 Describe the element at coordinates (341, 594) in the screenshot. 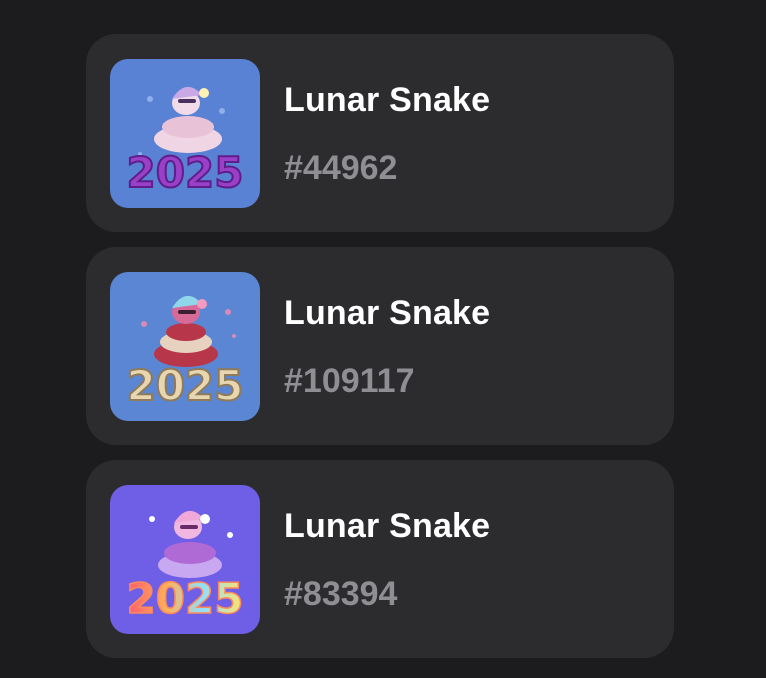

I see `gift-number: #83394` at that location.